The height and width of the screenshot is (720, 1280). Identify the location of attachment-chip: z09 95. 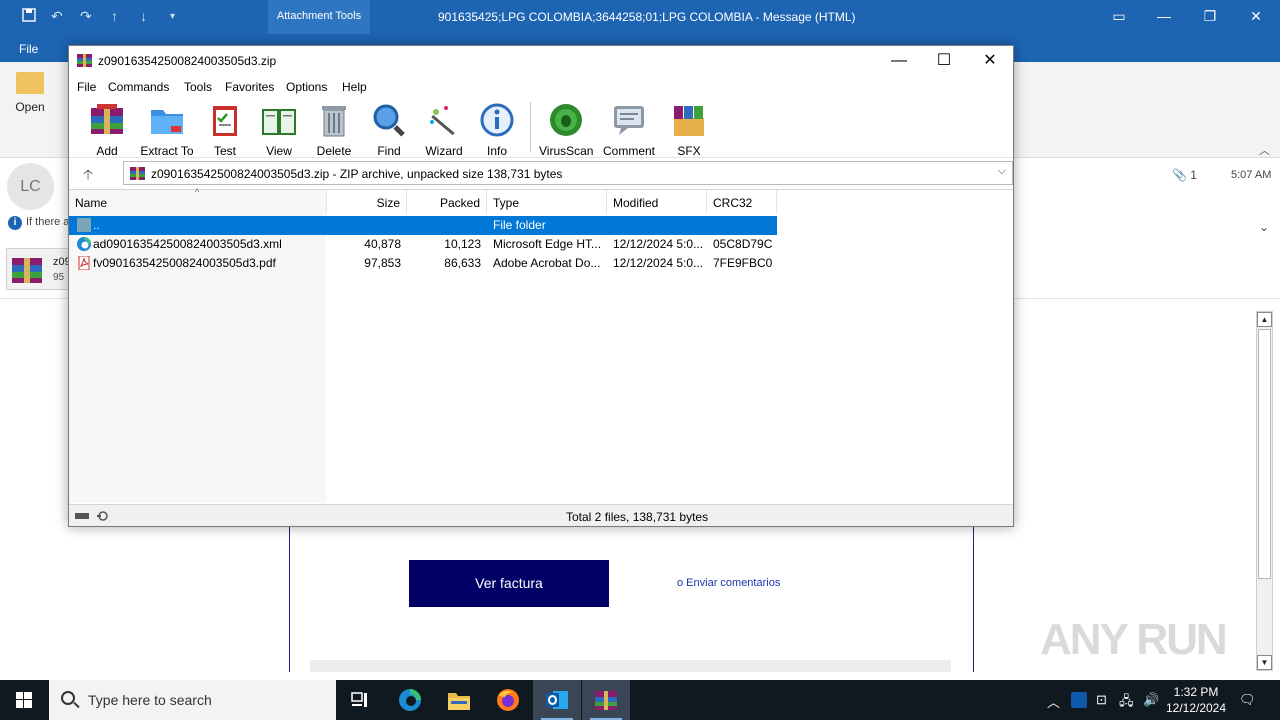
(38, 269).